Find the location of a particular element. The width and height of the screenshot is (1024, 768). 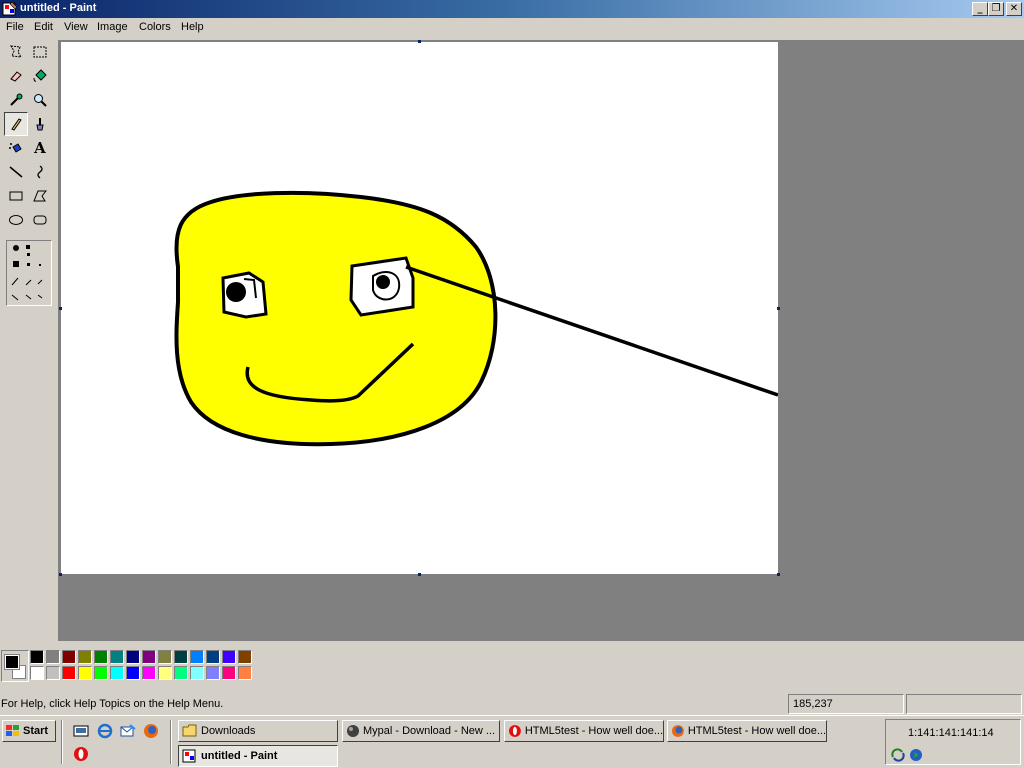

task-label: Downloads is located at coordinates (228, 731).